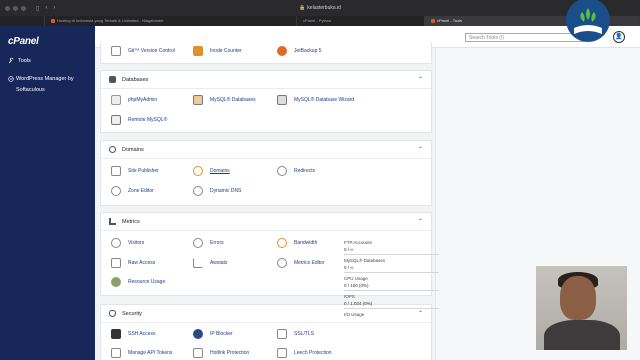 The height and width of the screenshot is (360, 640). I want to click on tool-redirects: Redirects, so click(296, 171).